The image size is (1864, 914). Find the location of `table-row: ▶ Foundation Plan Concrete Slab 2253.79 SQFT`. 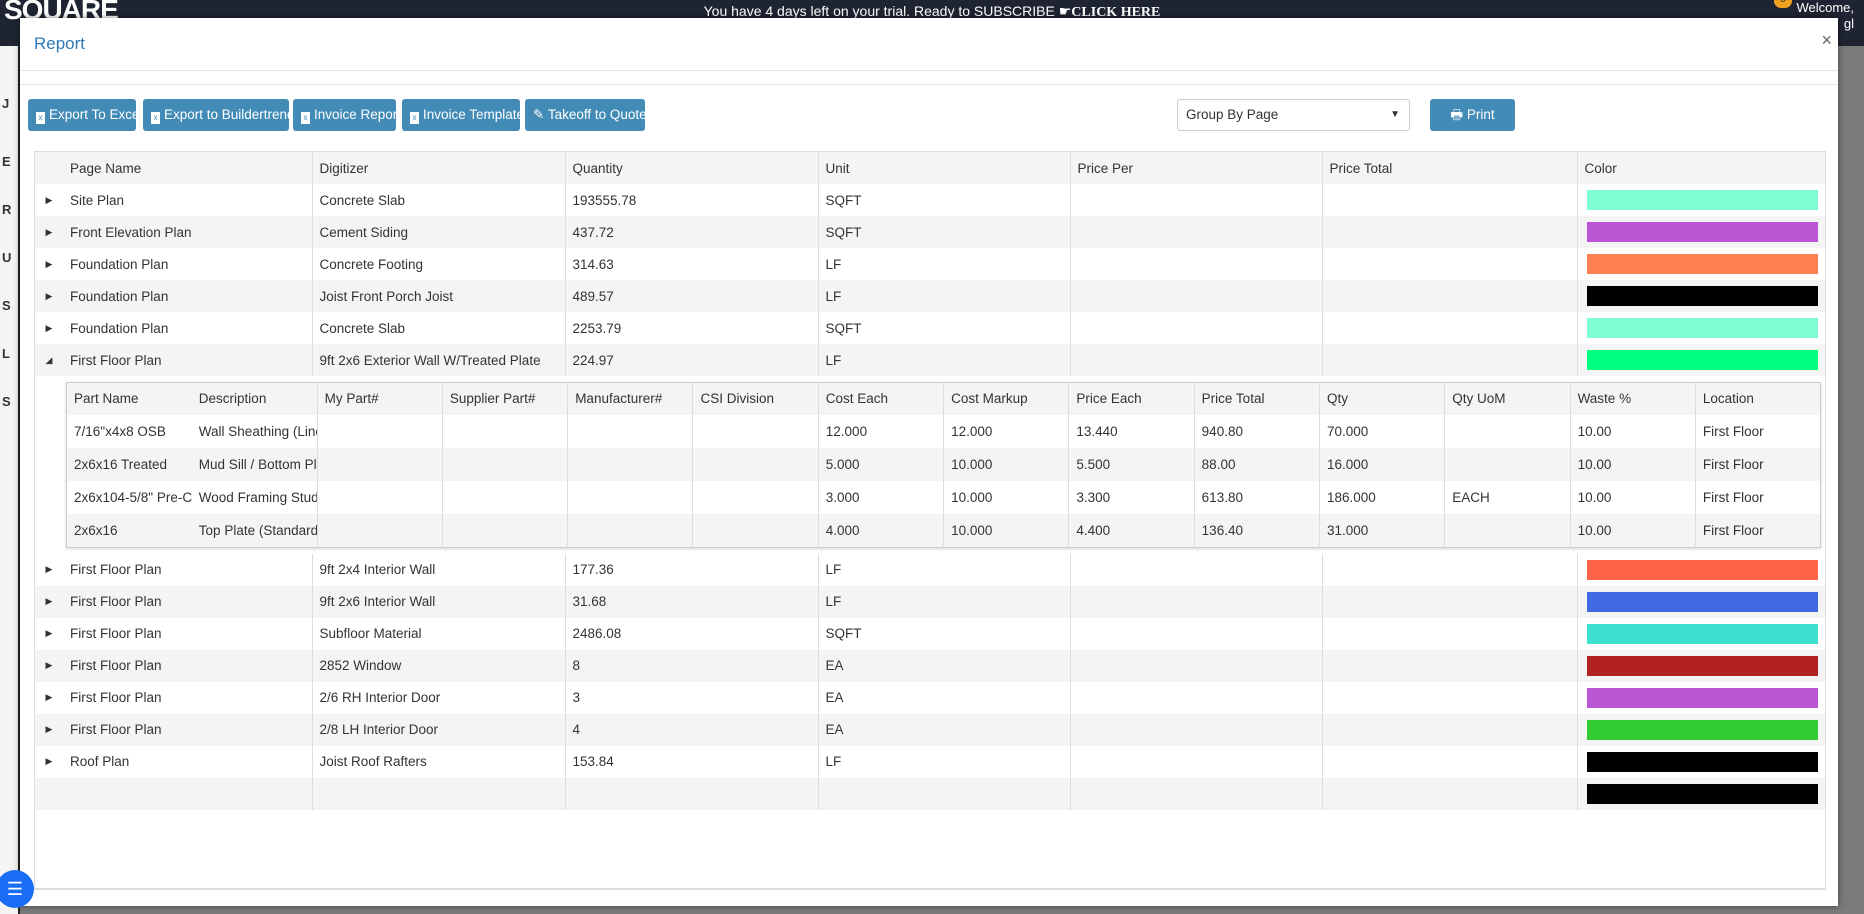

table-row: ▶ Foundation Plan Concrete Slab 2253.79 SQFT is located at coordinates (930, 328).